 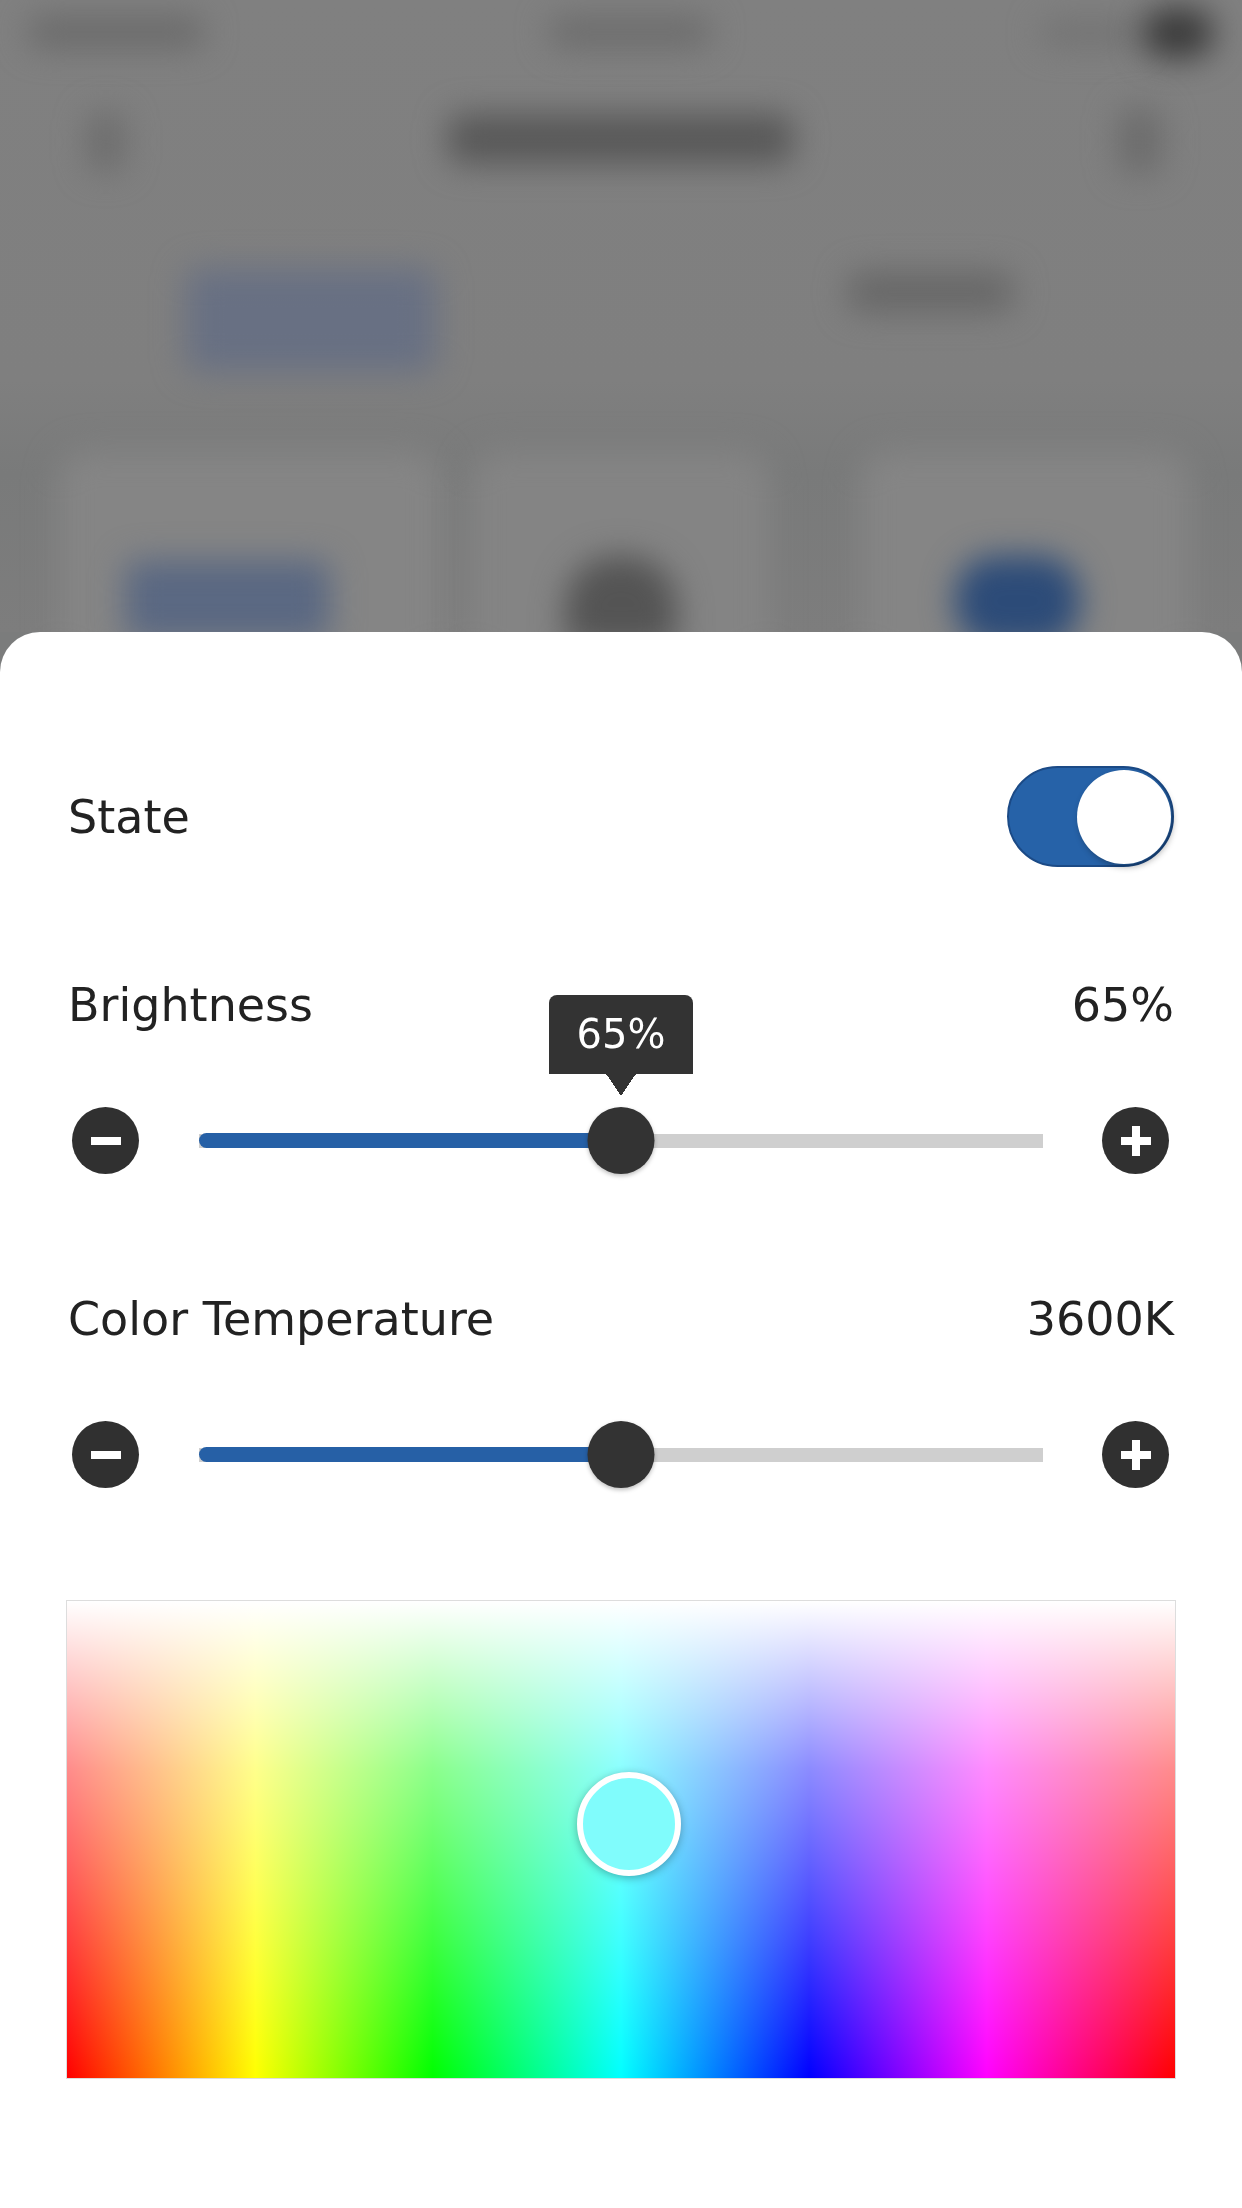 What do you see at coordinates (191, 1005) in the screenshot?
I see `slider-label: Brightness` at bounding box center [191, 1005].